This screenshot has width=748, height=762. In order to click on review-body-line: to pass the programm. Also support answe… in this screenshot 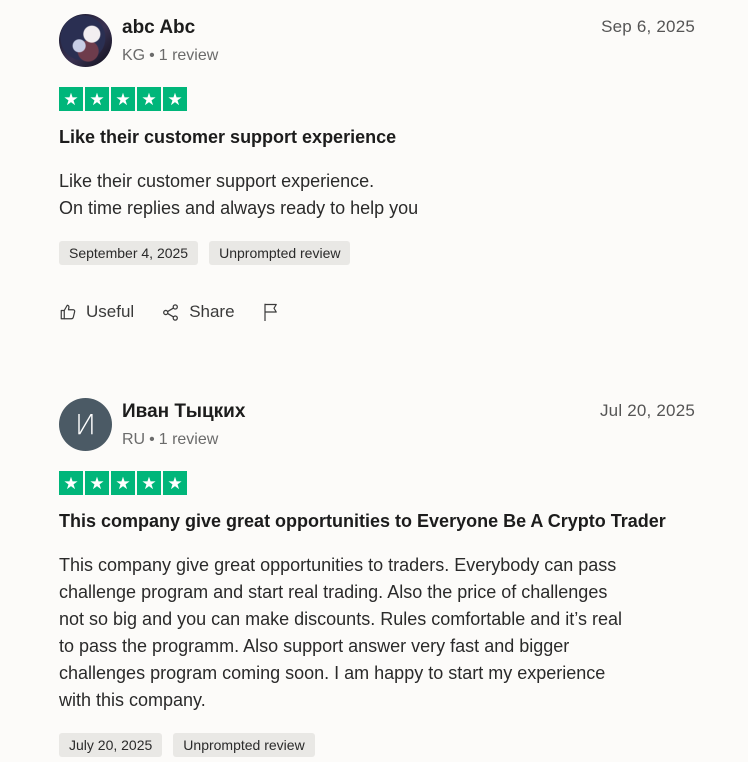, I will do `click(314, 646)`.